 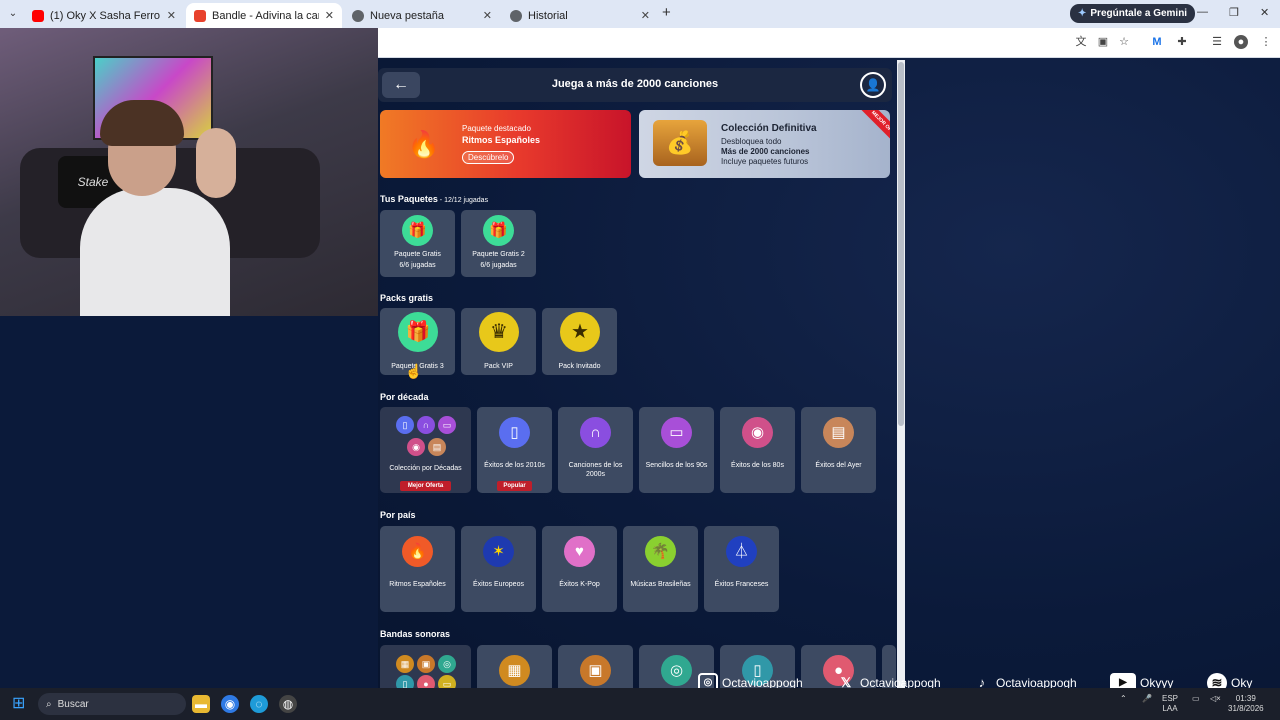 What do you see at coordinates (1202, 12) in the screenshot?
I see `minimize-button: —` at bounding box center [1202, 12].